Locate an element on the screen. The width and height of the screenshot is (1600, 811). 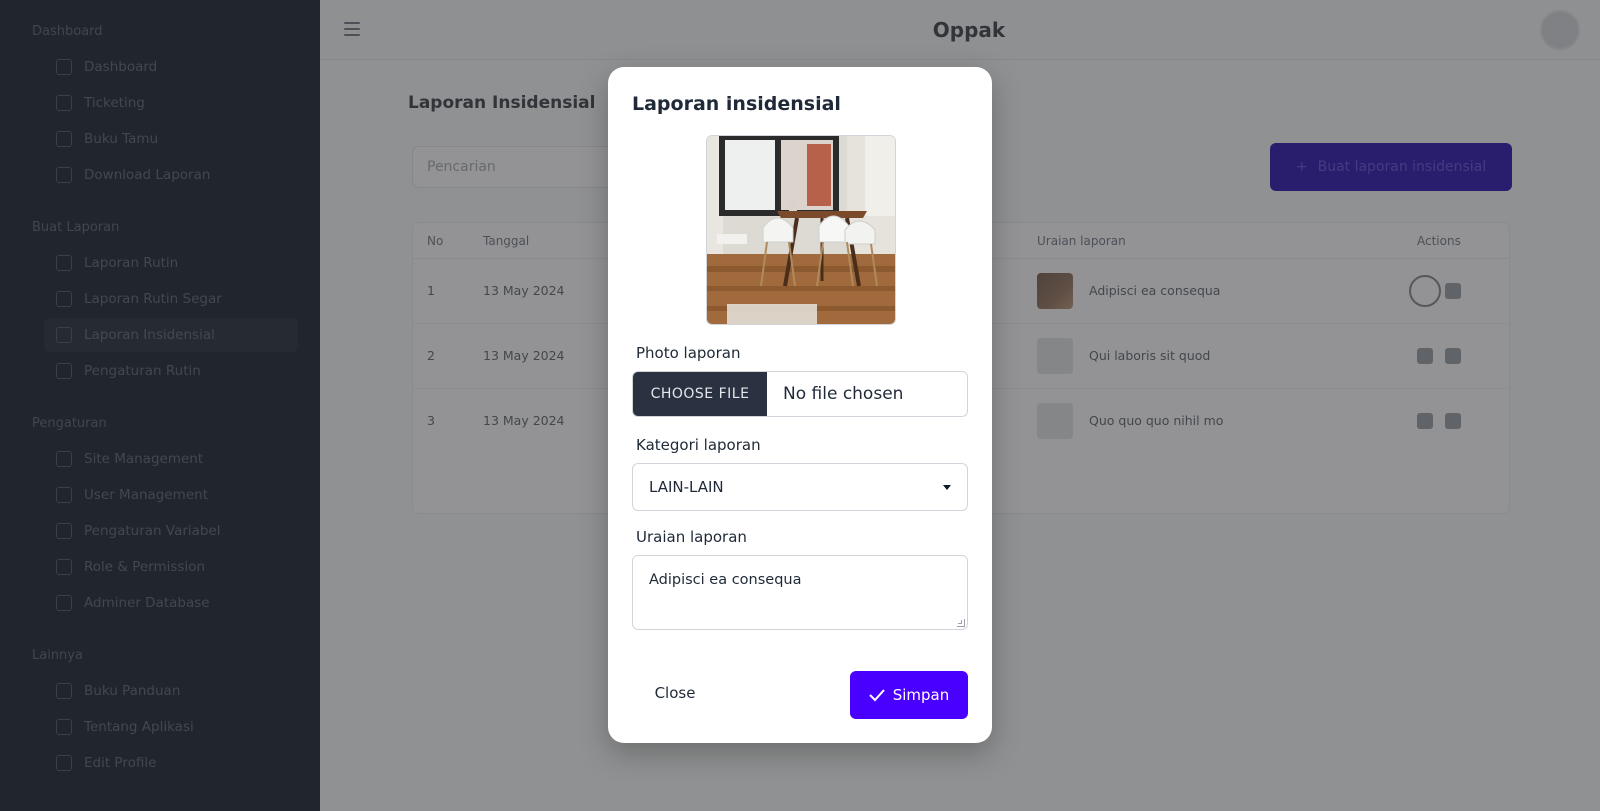
save-button: Simpan is located at coordinates (909, 695).